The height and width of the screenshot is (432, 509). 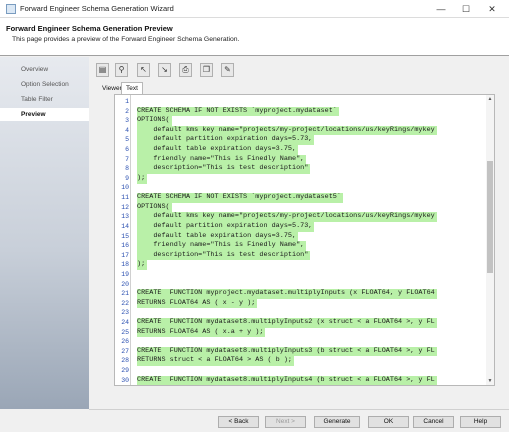 I want to click on line-number: 9, so click(x=127, y=178).